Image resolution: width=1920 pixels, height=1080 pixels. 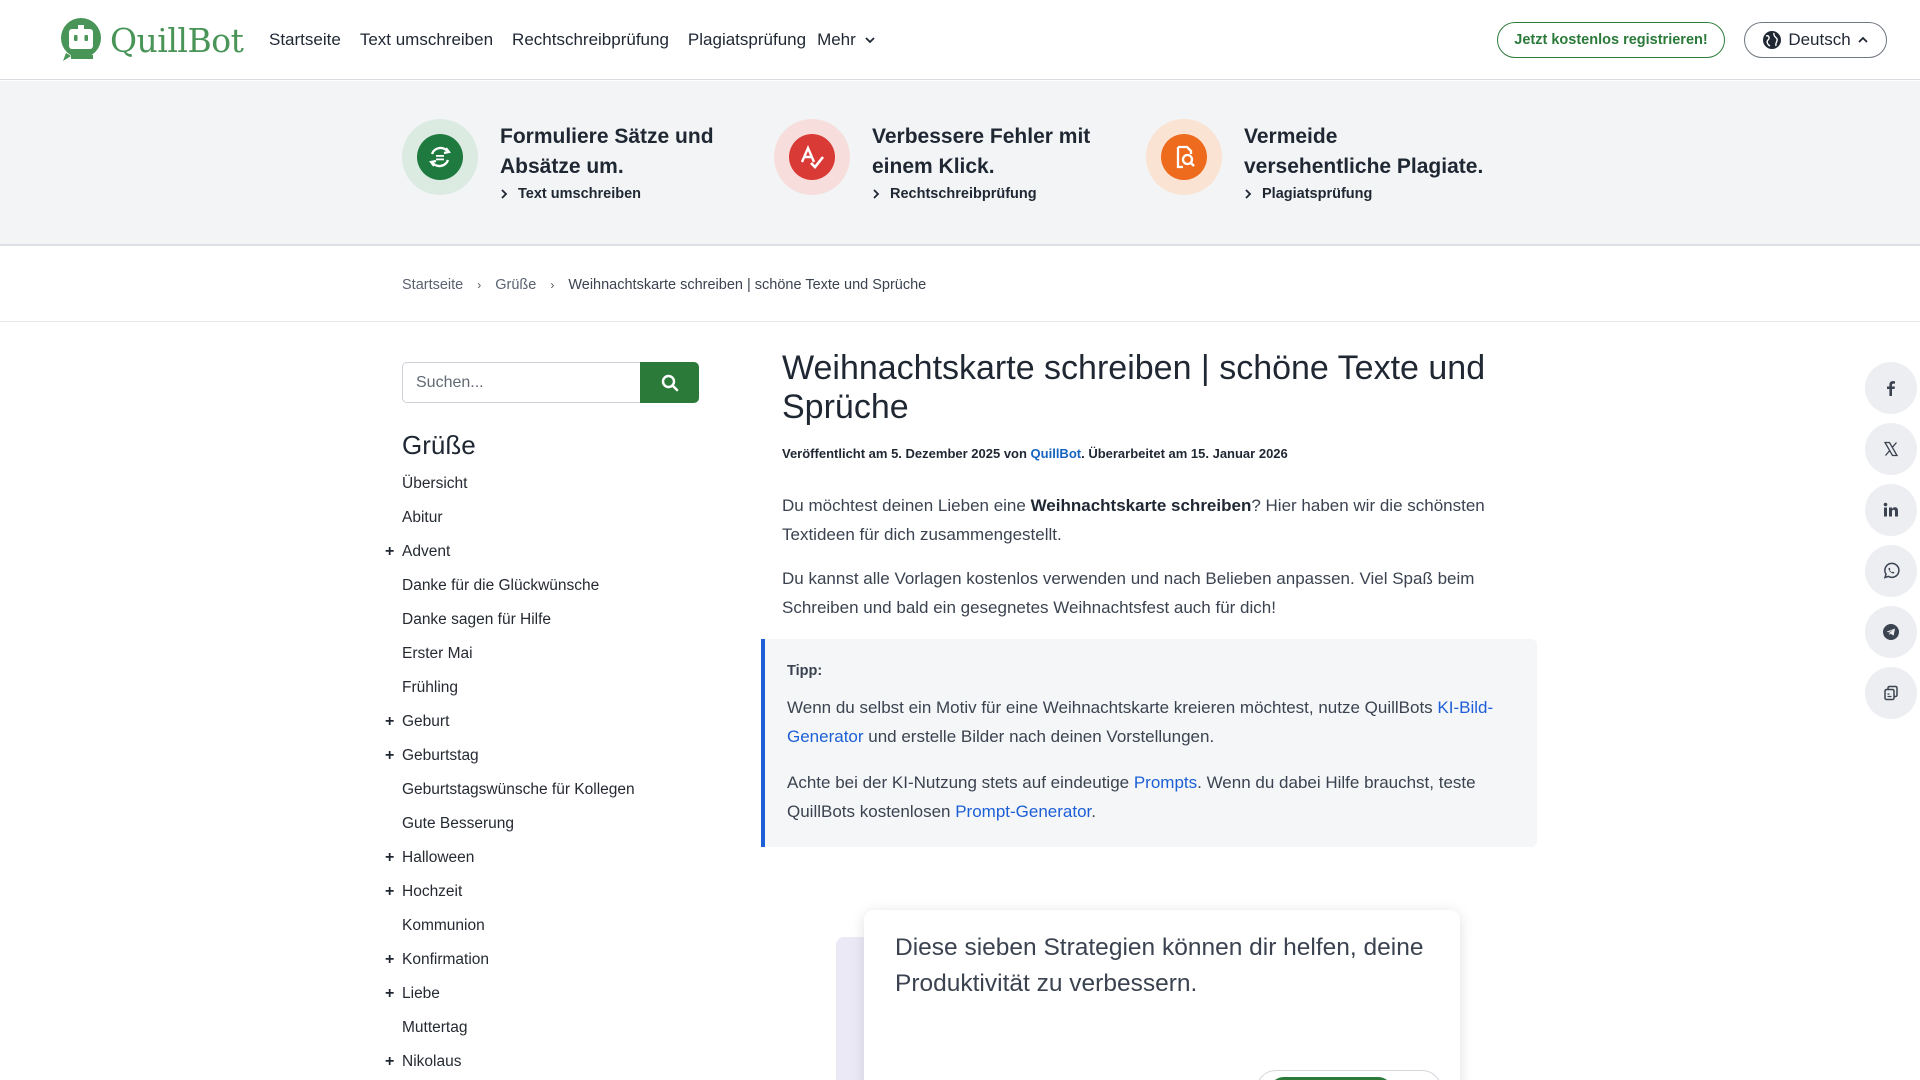 I want to click on sidebar-item: + Konfirmation, so click(x=510, y=965).